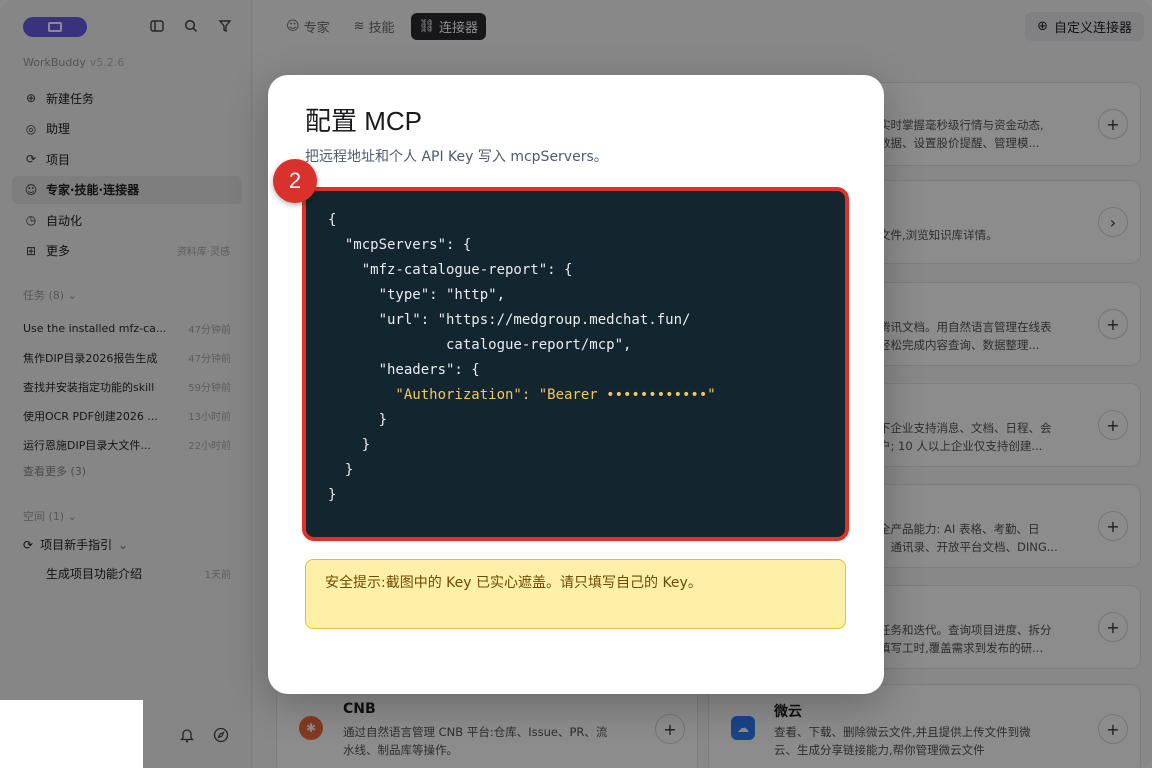 This screenshot has width=1152, height=768. Describe the element at coordinates (400, 245) in the screenshot. I see `code-line: "mcpServers": {` at that location.